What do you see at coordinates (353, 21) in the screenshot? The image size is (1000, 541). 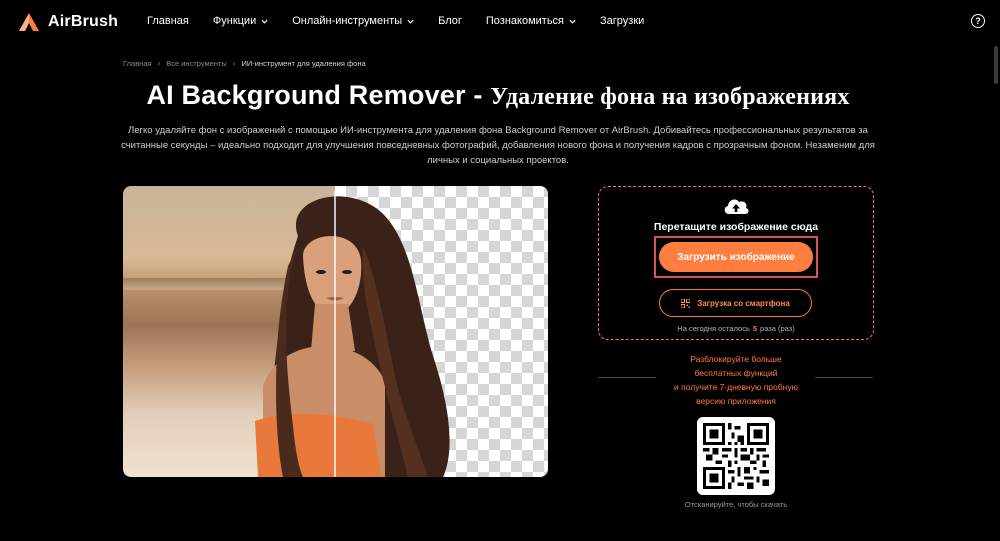 I see `nav-item-online-tools: Онлайн-инструменты` at bounding box center [353, 21].